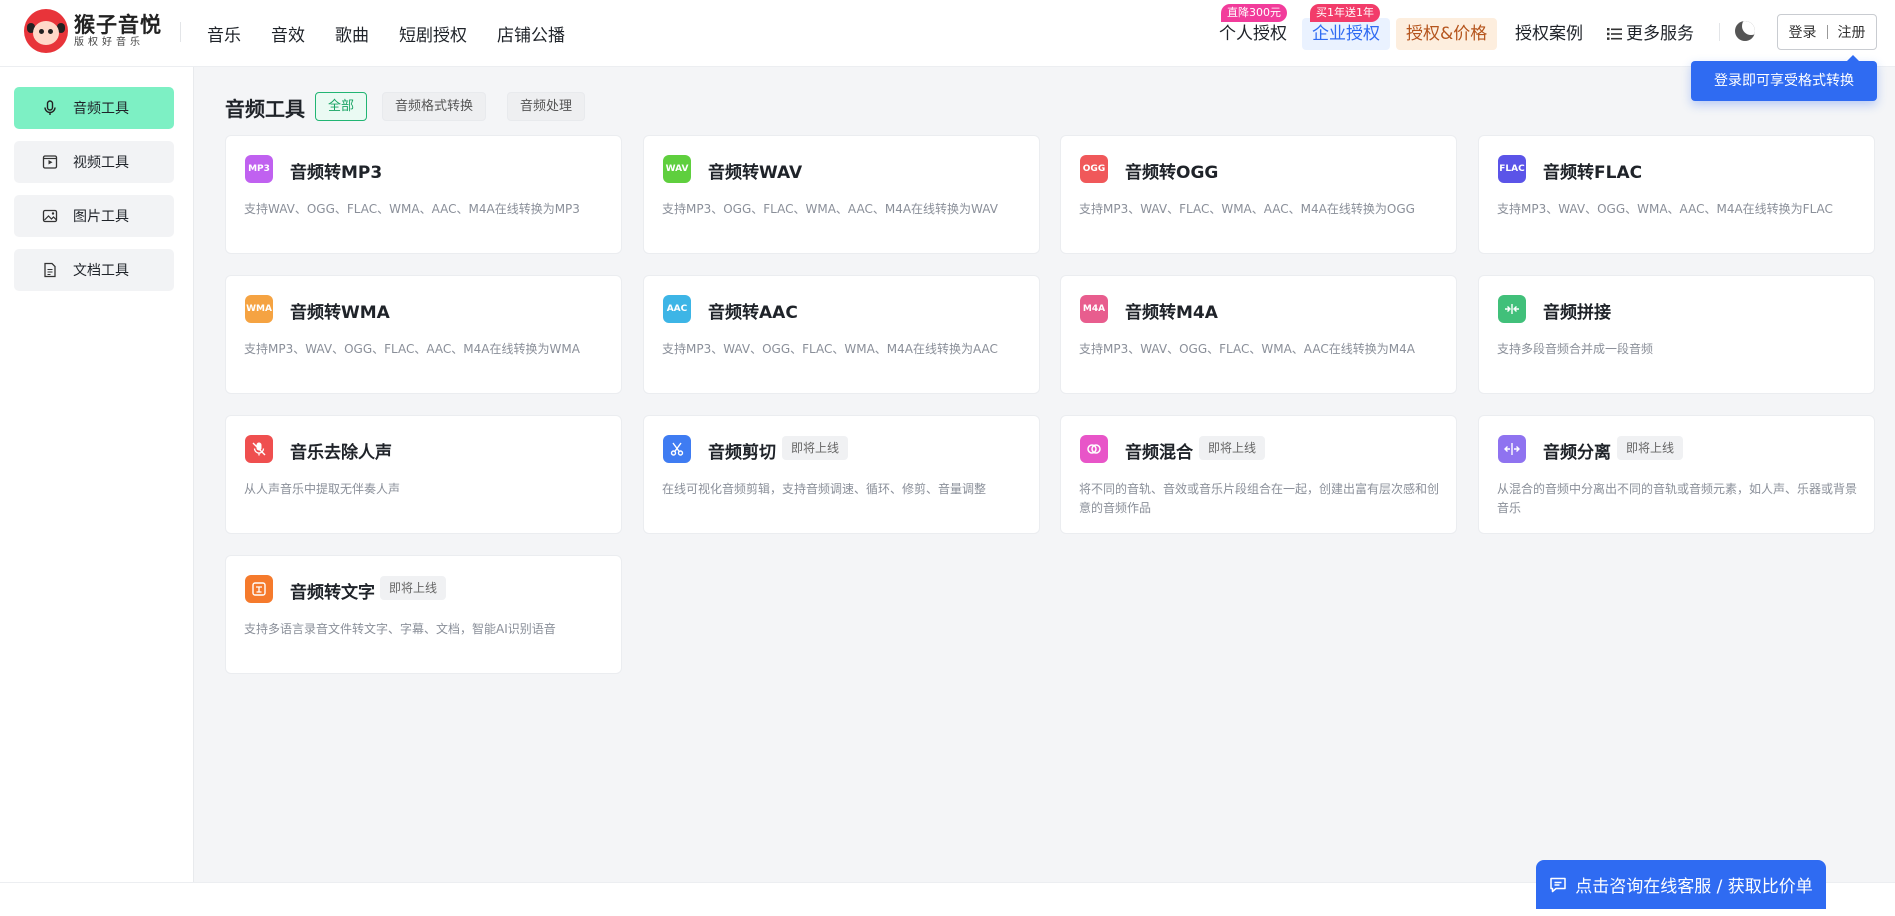 The image size is (1895, 916). Describe the element at coordinates (423, 614) in the screenshot. I see `tool-card: 音频转文字 即将上线 支持多语言录音文件转文字、字幕、文档，智能AI识别语音` at that location.